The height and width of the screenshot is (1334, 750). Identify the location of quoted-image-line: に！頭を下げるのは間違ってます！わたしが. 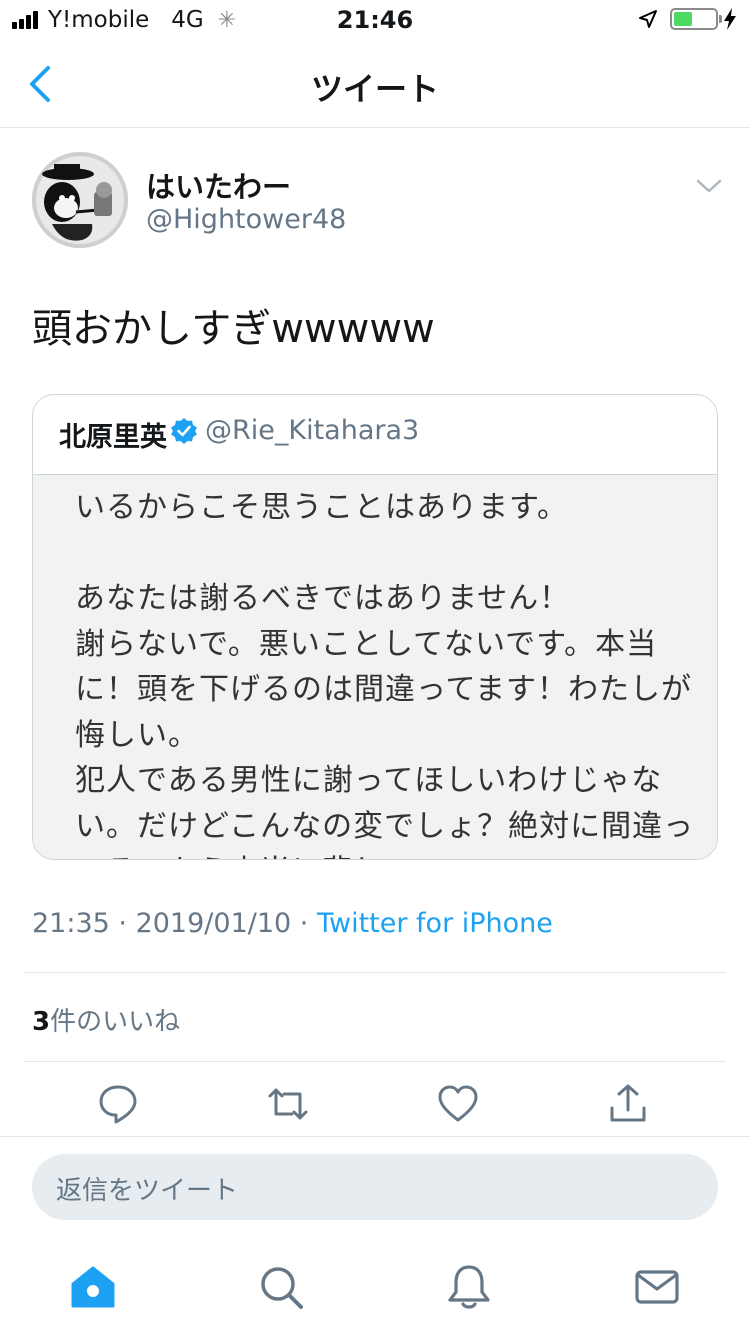
(383, 689).